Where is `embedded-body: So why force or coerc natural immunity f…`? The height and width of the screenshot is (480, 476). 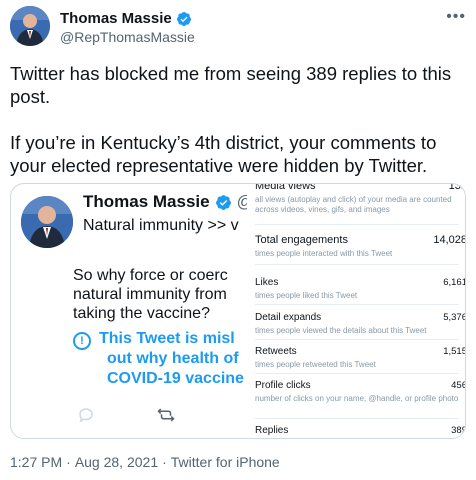 embedded-body: So why force or coerc natural immunity f… is located at coordinates (150, 294).